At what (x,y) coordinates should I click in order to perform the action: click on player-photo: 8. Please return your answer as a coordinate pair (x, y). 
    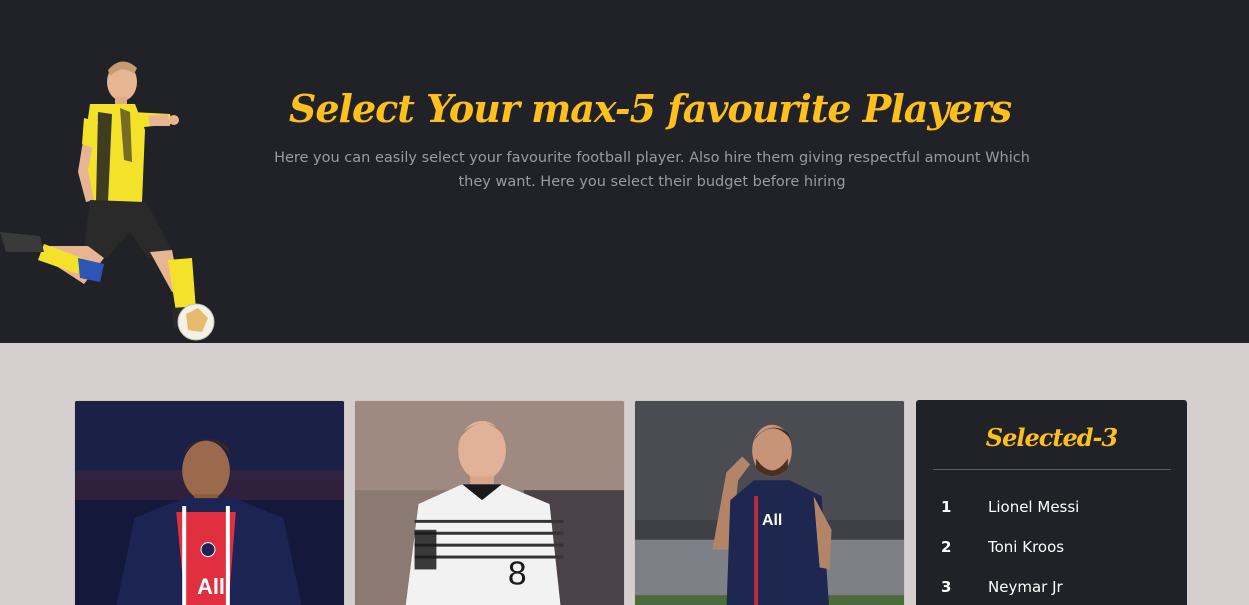
    Looking at the image, I should click on (489, 503).